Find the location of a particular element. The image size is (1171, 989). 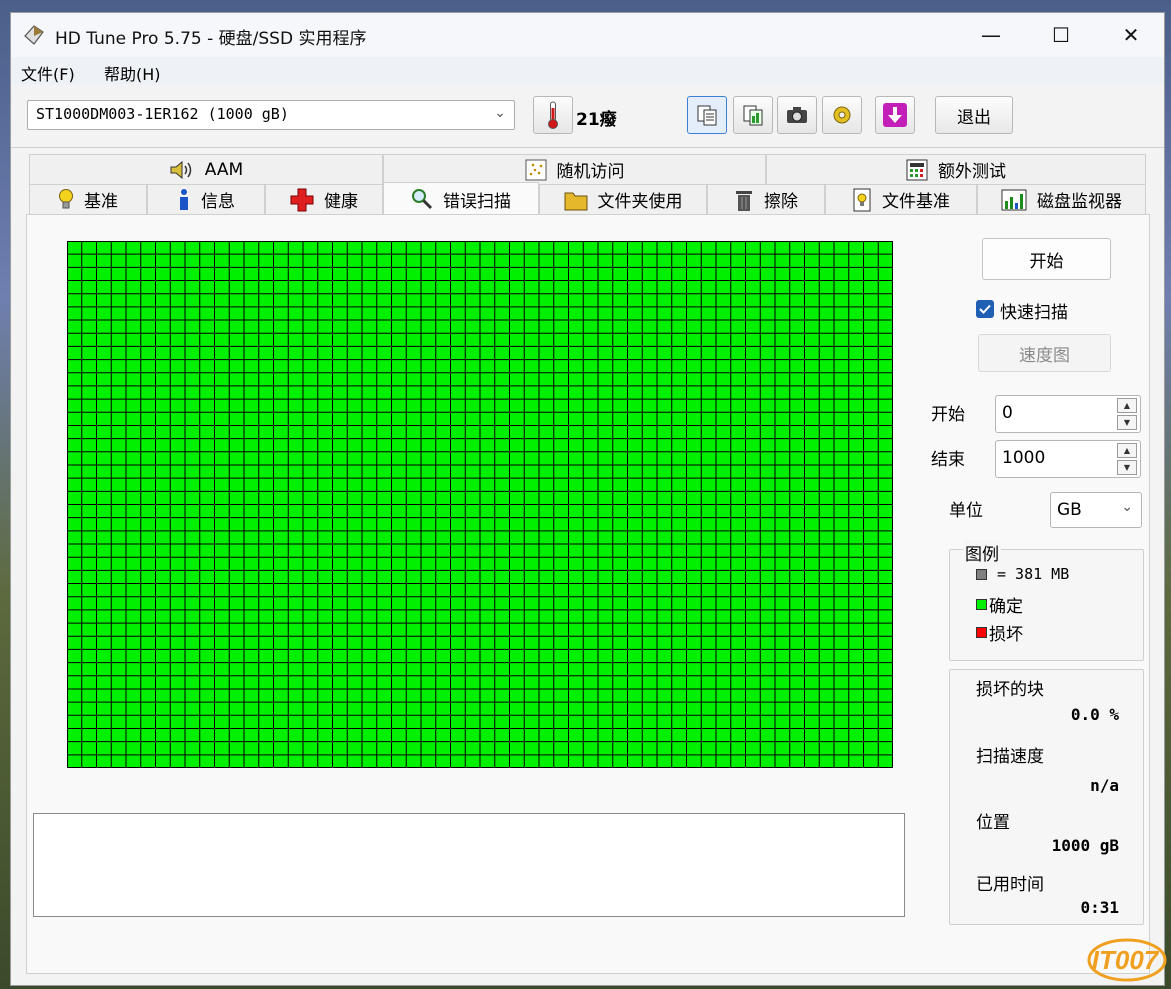

tab-benchmark: 基准 is located at coordinates (88, 199).